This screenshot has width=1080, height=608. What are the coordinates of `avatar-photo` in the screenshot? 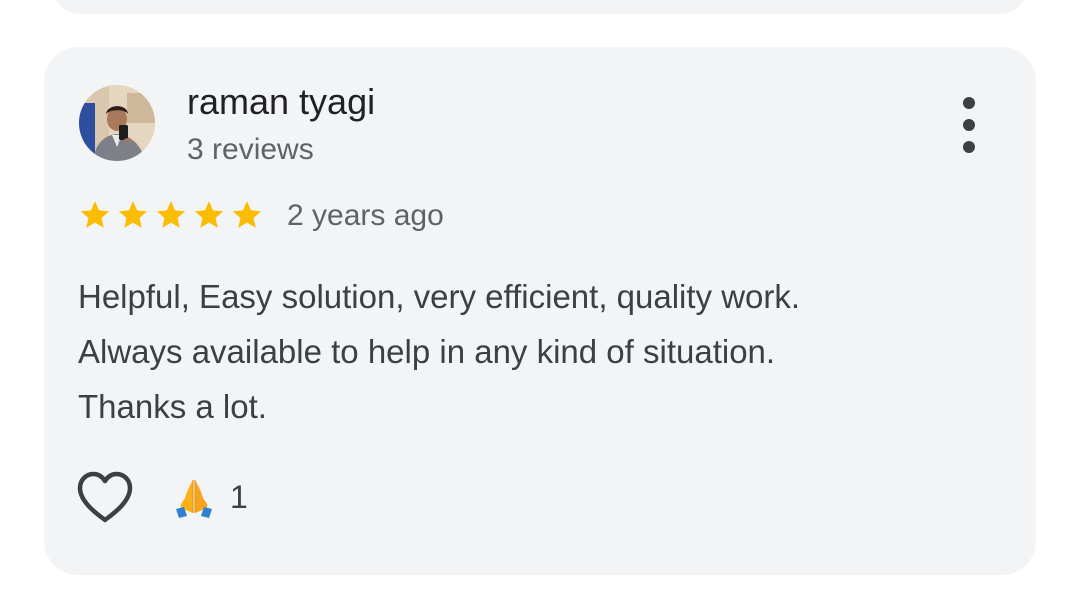 It's located at (117, 123).